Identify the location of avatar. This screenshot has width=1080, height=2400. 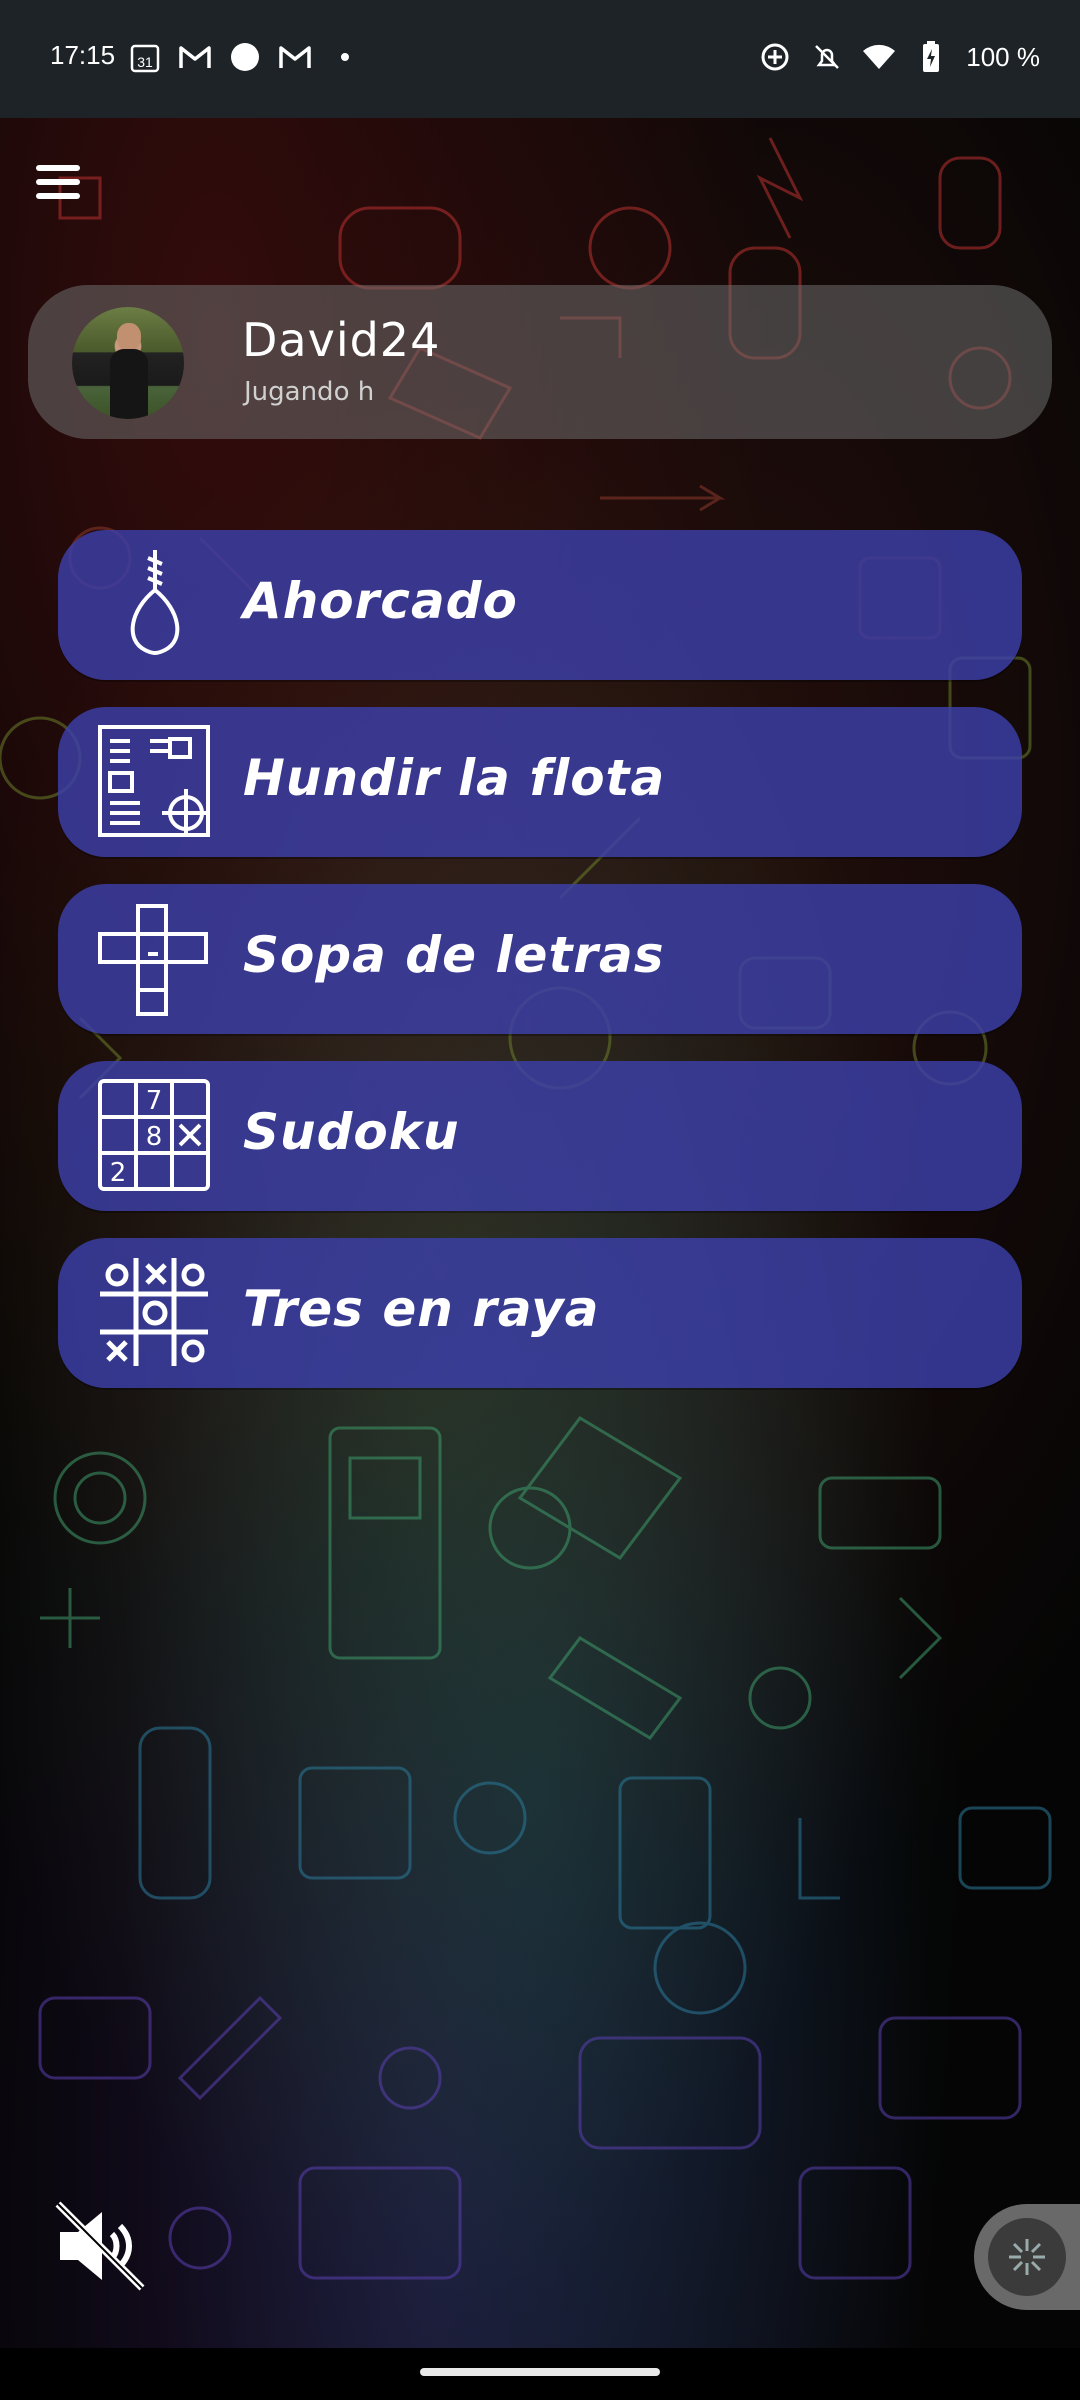
(128, 363).